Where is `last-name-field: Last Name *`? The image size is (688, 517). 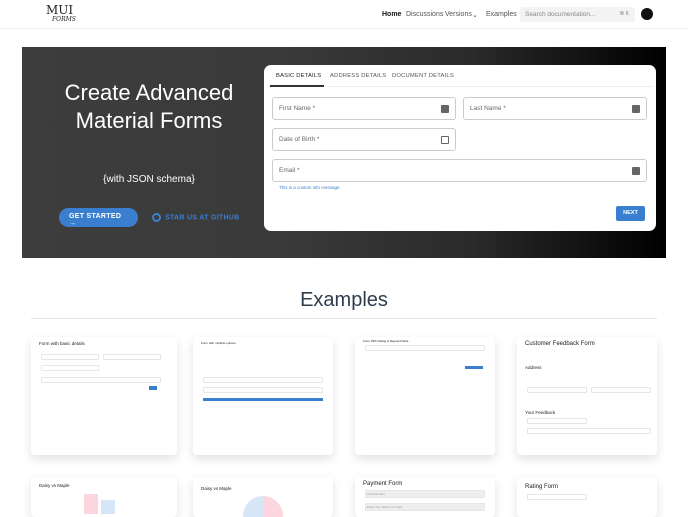
last-name-field: Last Name * is located at coordinates (555, 108).